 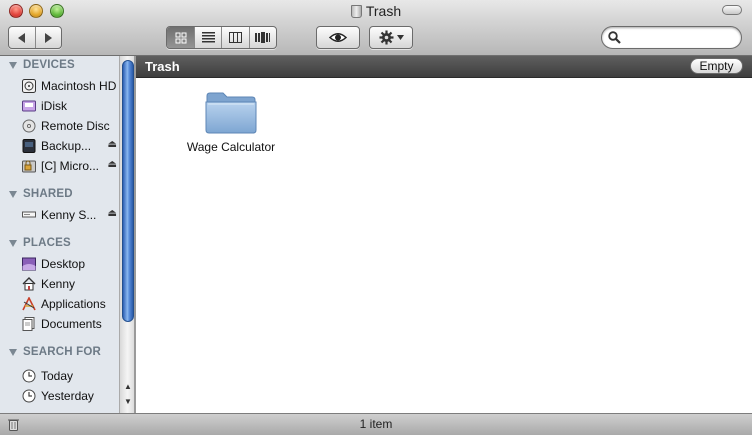 I want to click on action-menu-button, so click(x=391, y=37).